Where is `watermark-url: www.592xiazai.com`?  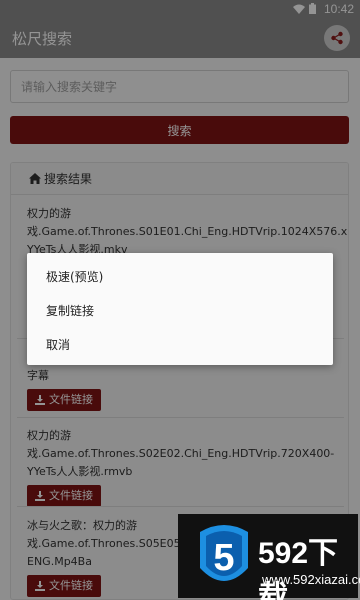
watermark-url: www.592xiazai.com is located at coordinates (311, 579).